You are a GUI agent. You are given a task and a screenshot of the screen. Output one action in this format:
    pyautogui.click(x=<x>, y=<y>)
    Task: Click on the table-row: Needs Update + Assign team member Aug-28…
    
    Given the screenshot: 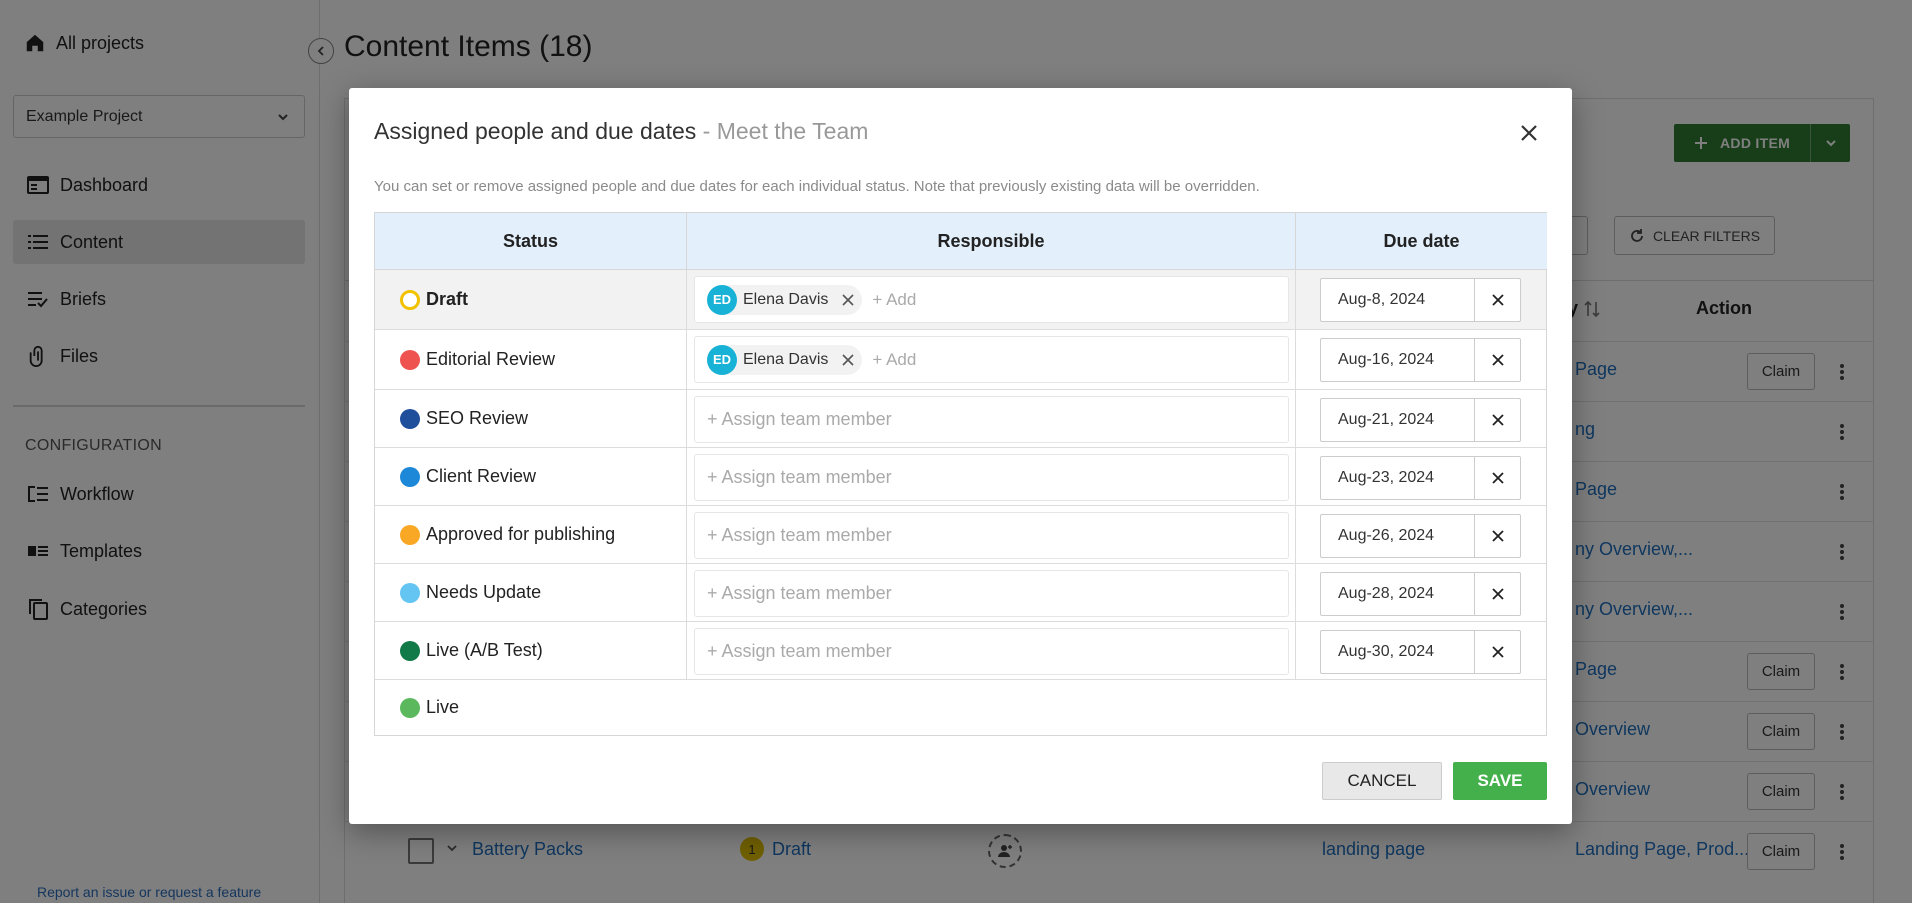 What is the action you would take?
    pyautogui.click(x=960, y=593)
    